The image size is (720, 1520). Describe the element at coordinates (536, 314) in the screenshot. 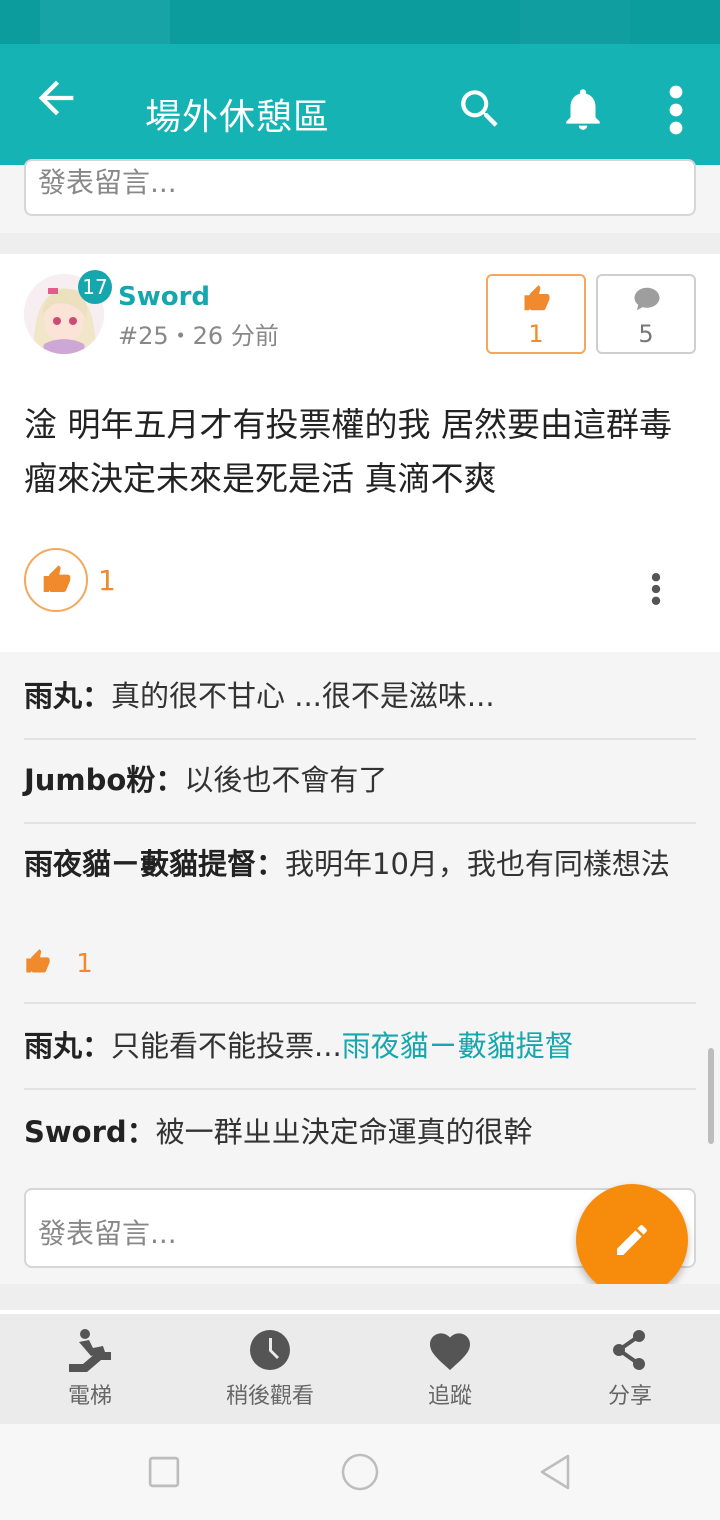

I see `gp-button: 1` at that location.